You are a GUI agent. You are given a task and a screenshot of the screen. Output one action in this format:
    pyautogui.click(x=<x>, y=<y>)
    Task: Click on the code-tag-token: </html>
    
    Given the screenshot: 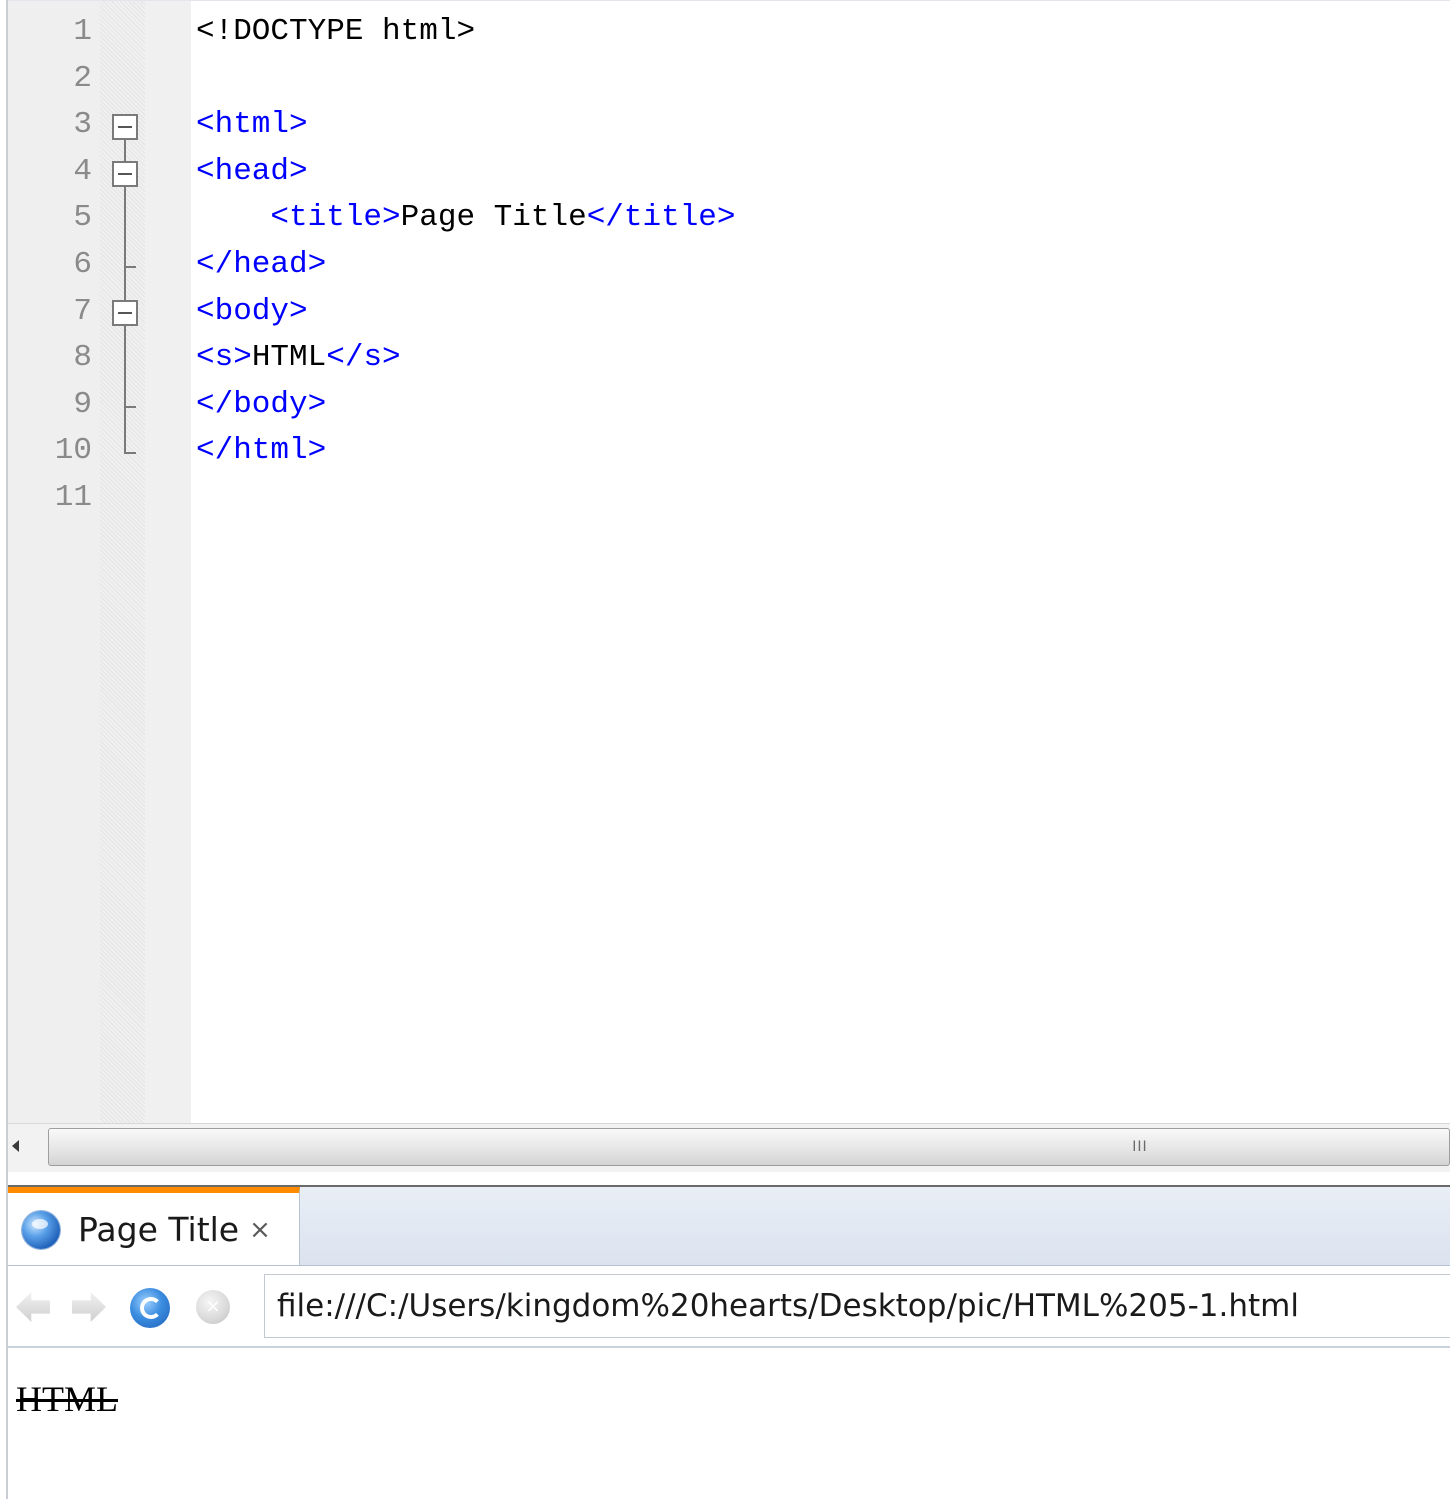 What is the action you would take?
    pyautogui.click(x=261, y=451)
    